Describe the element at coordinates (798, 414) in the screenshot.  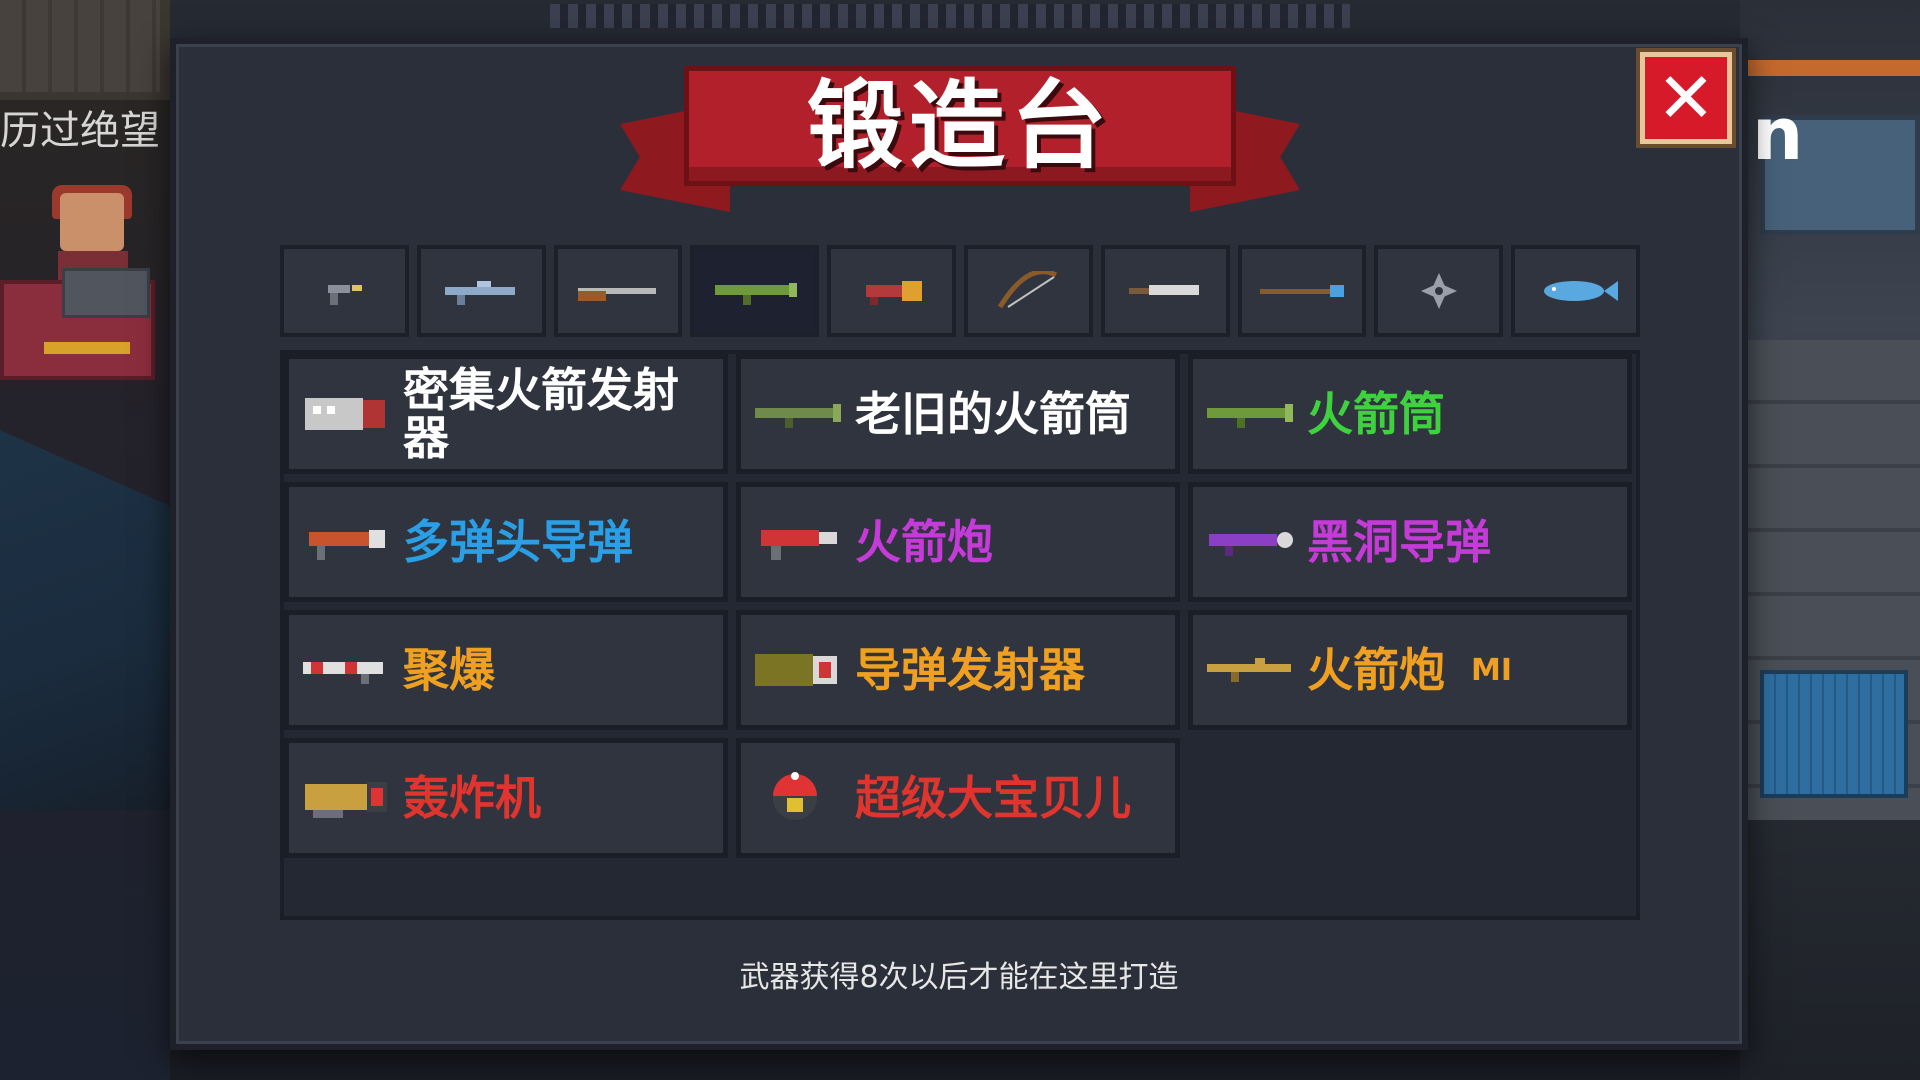
I see `old-bazooka-icon` at that location.